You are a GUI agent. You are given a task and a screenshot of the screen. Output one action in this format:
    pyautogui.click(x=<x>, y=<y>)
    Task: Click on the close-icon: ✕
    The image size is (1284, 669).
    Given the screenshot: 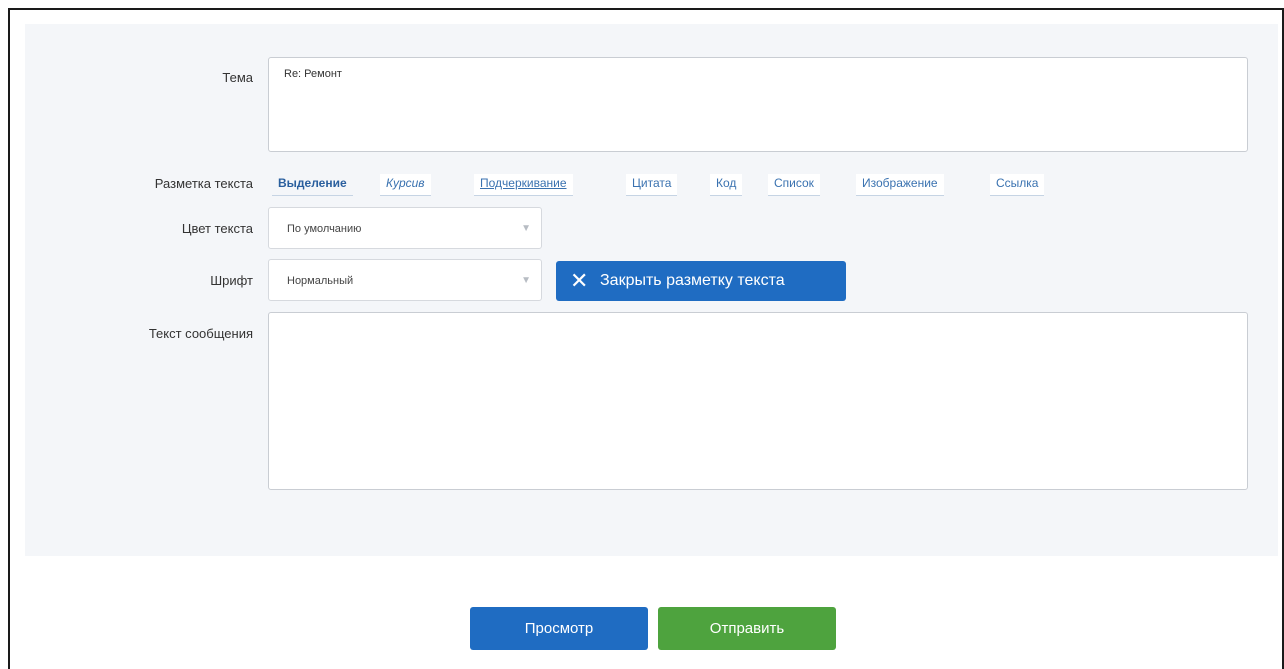 What is the action you would take?
    pyautogui.click(x=579, y=280)
    